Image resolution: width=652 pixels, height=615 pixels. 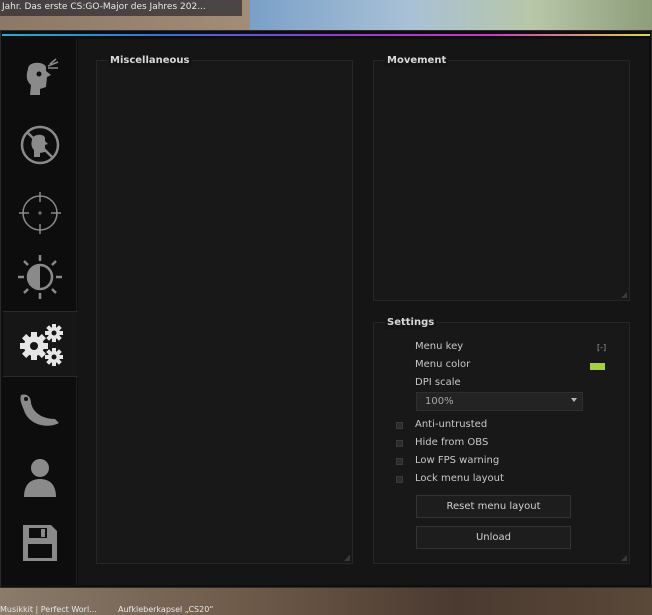 I want to click on lock-layout-label: Lock menu layout, so click(x=459, y=478).